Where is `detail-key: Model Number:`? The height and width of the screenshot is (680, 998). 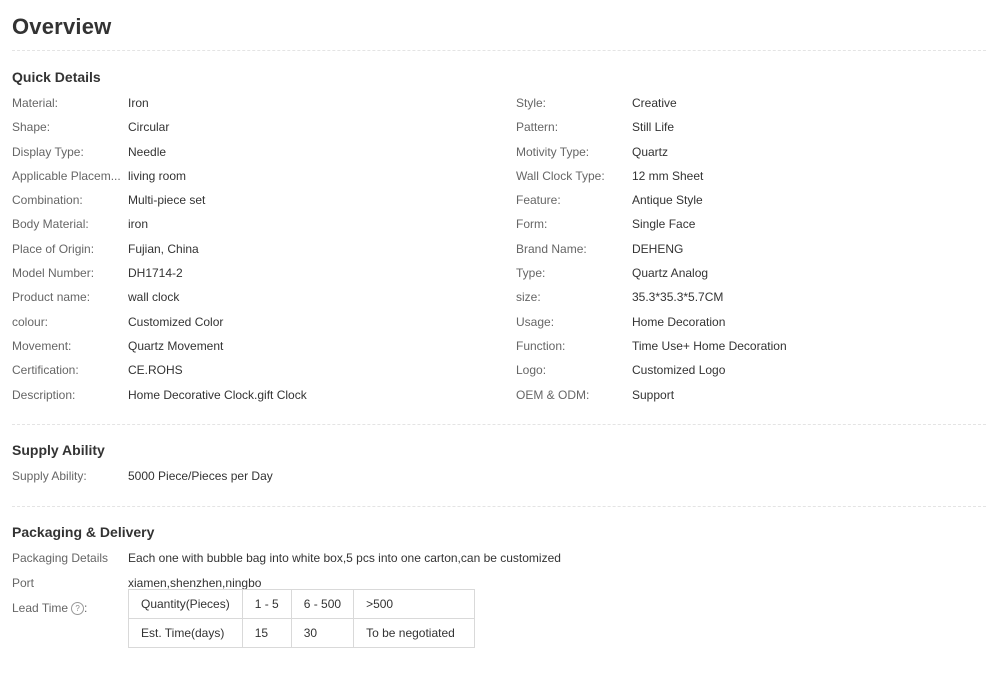 detail-key: Model Number: is located at coordinates (53, 273).